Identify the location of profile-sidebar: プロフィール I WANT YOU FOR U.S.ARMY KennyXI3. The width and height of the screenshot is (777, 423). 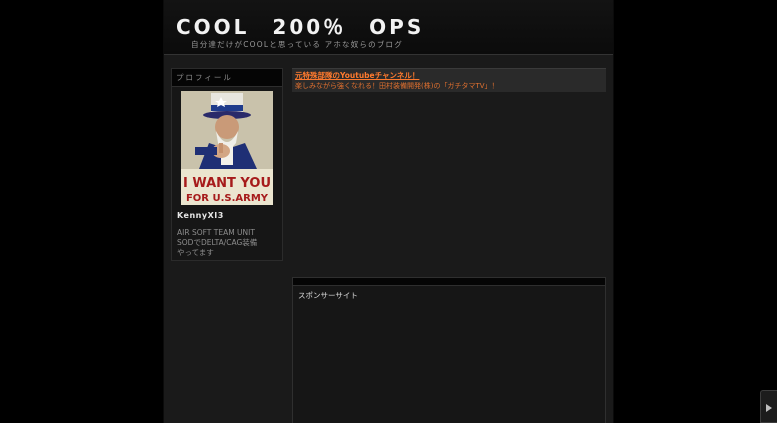
(227, 164).